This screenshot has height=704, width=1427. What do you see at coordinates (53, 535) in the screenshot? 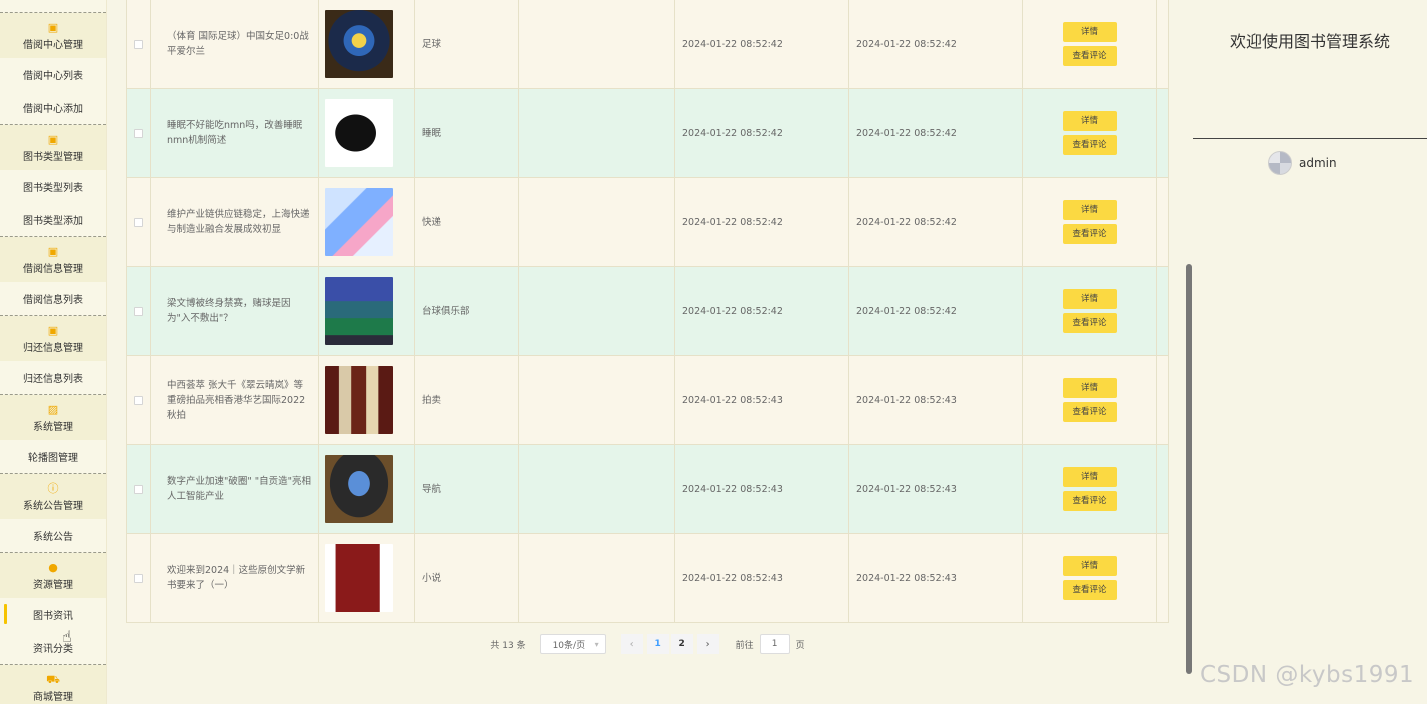
I see `sidebar-item: 系统公告` at bounding box center [53, 535].